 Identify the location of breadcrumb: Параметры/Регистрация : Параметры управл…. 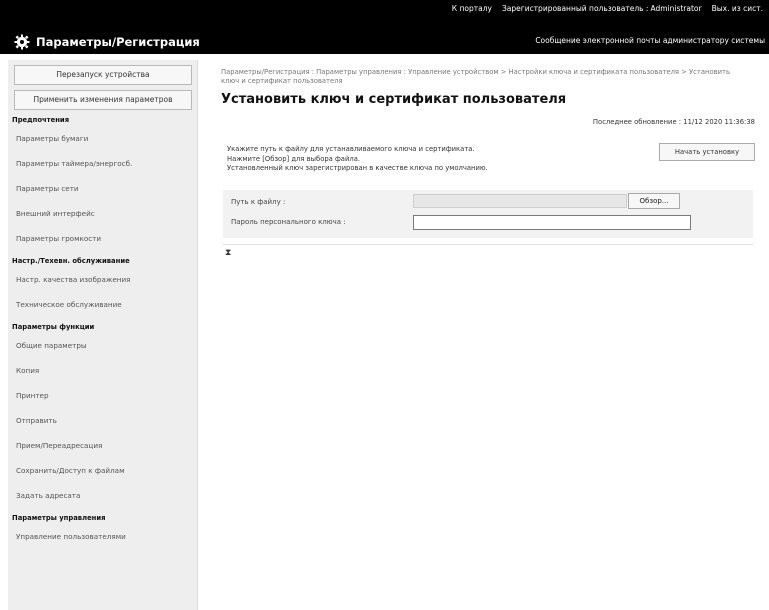
(481, 77).